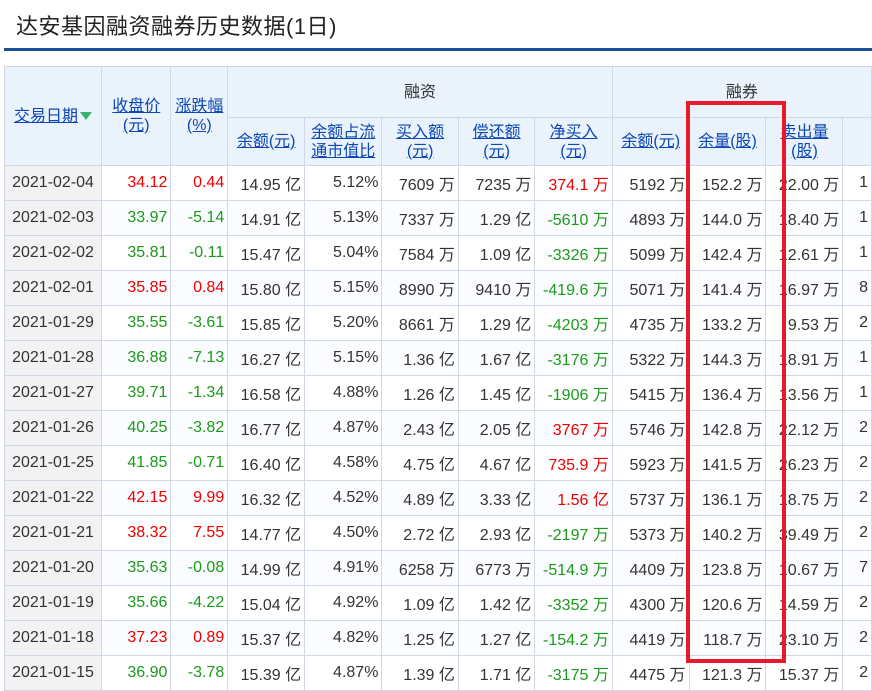 This screenshot has width=872, height=691. What do you see at coordinates (727, 603) in the screenshot?
I see `sl-volume-cell: 120.6 万` at bounding box center [727, 603].